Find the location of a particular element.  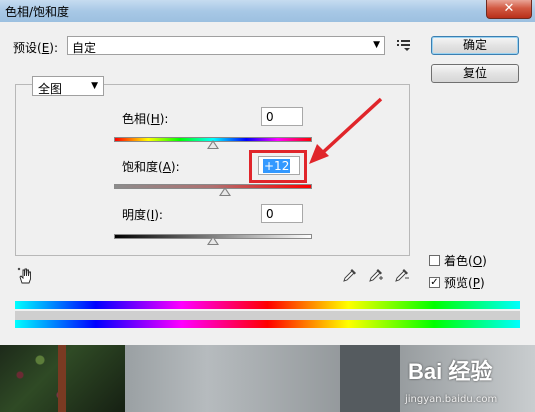

lightness-label: 明度(I): is located at coordinates (142, 215).